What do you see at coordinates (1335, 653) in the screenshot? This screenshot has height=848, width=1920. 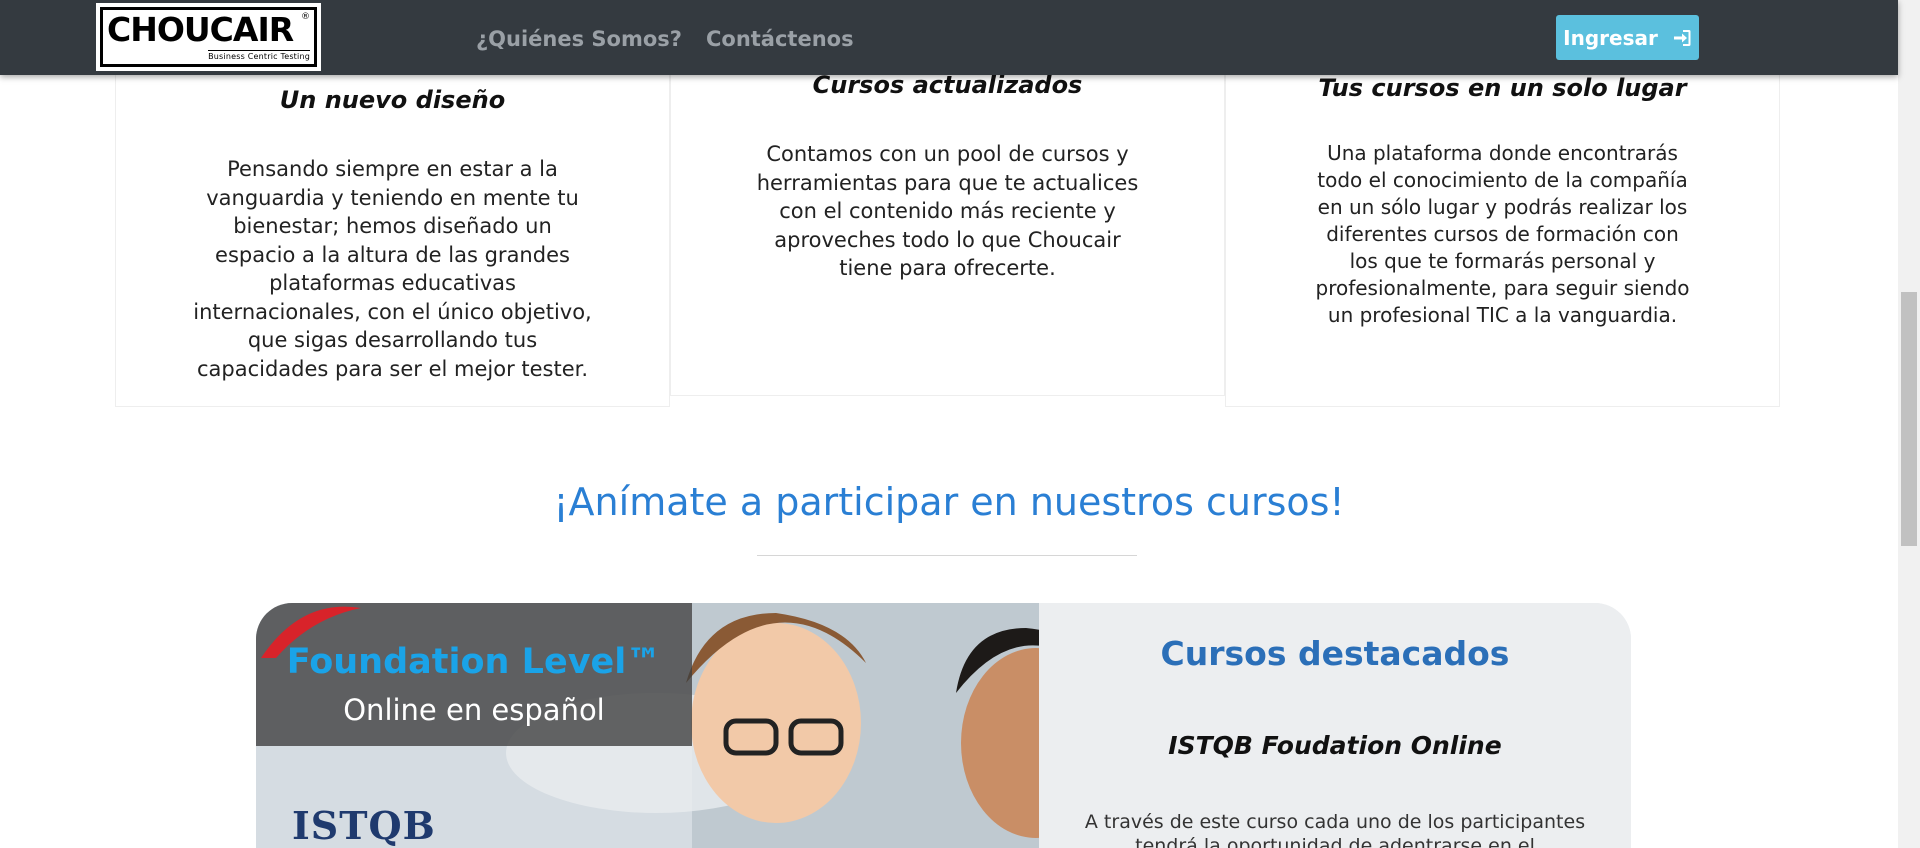 I see `featured-courses-heading: Cursos destacados` at bounding box center [1335, 653].